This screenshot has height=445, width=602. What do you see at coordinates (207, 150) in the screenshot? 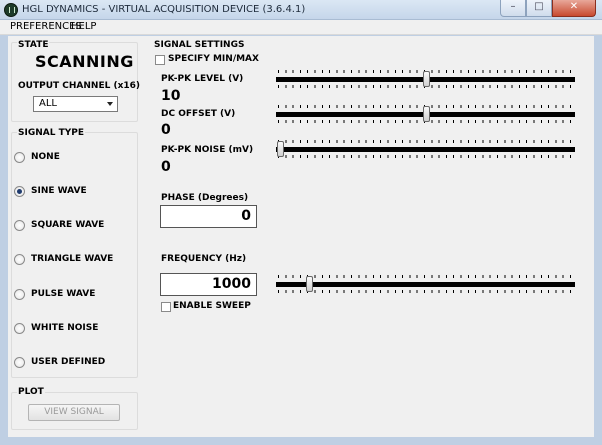
I see `pkpk-noise-label: PK-PK NOISE (mV)` at bounding box center [207, 150].